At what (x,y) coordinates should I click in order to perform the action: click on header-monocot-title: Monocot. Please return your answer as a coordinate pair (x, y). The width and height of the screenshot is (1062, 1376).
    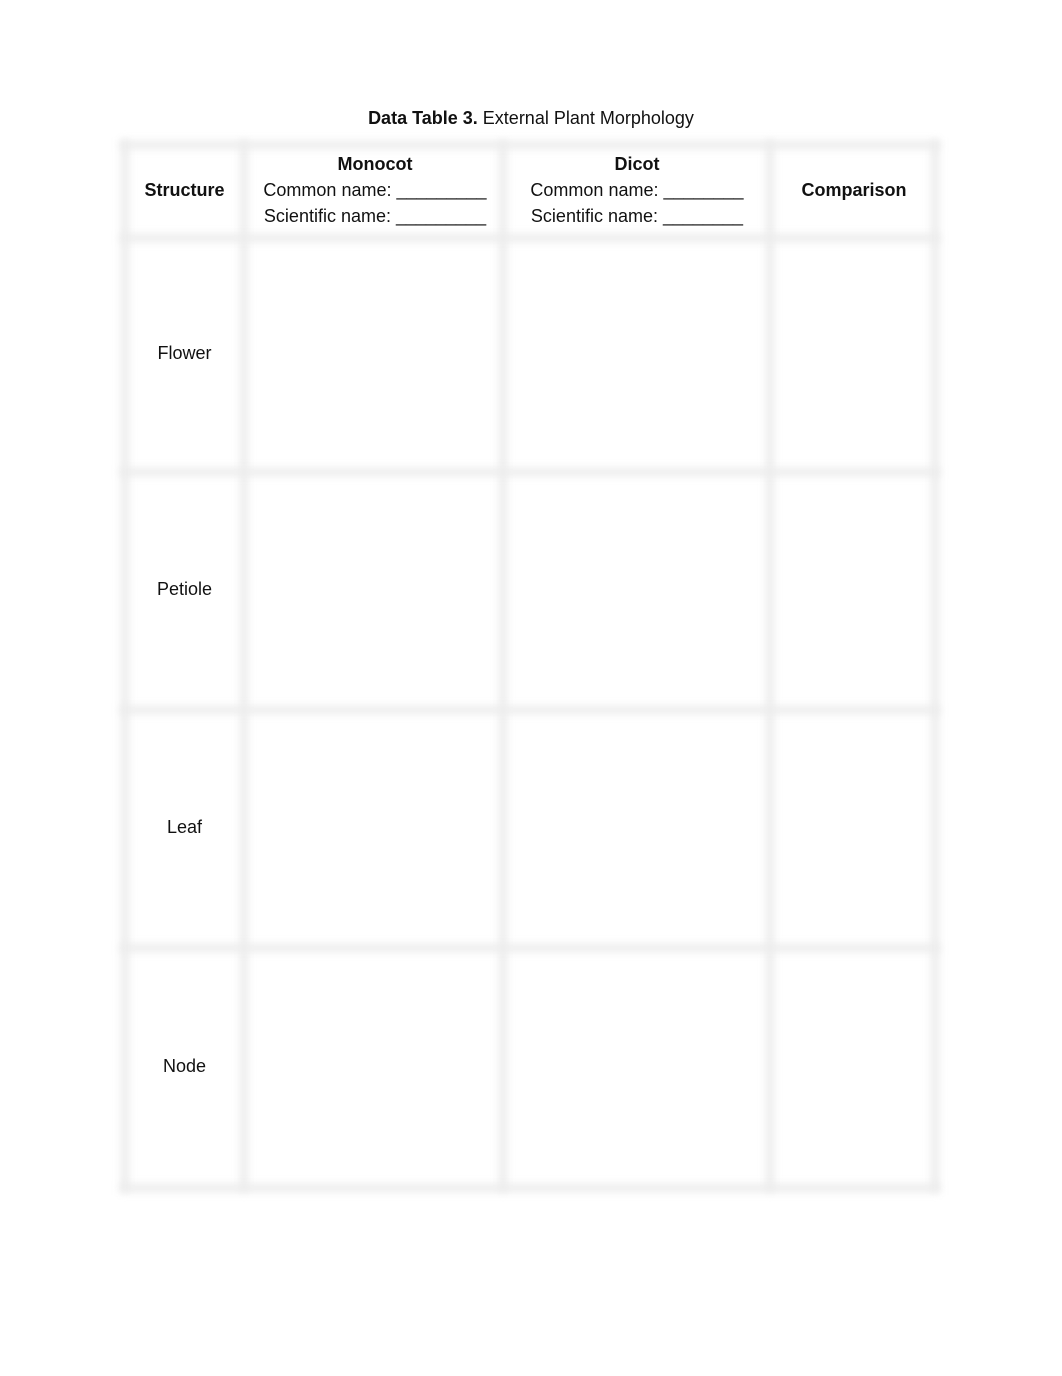
    Looking at the image, I should click on (375, 164).